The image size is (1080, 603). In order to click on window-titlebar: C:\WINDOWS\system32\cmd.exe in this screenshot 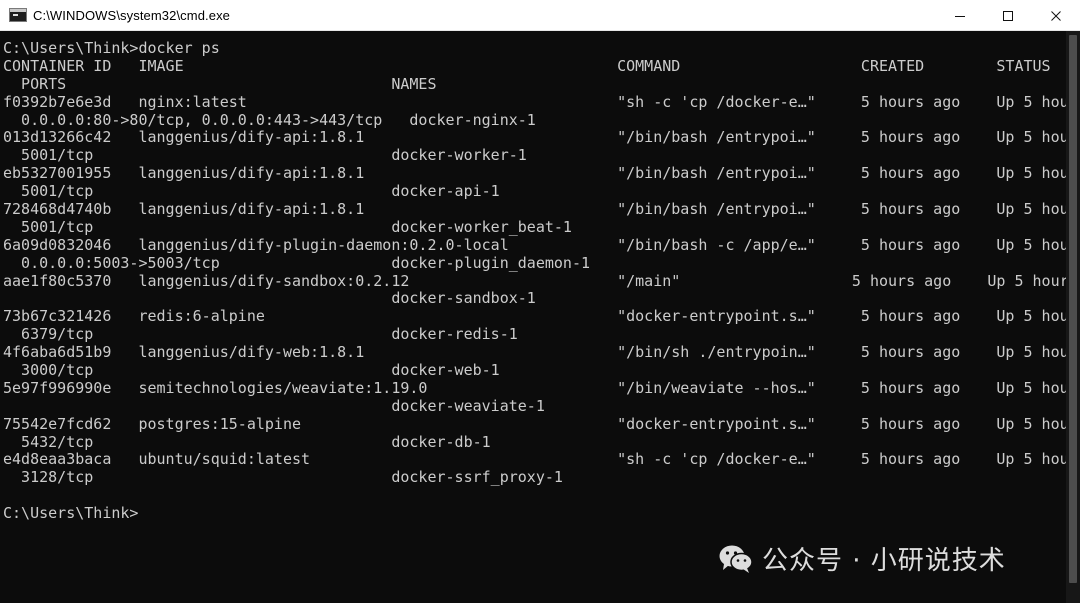, I will do `click(540, 15)`.